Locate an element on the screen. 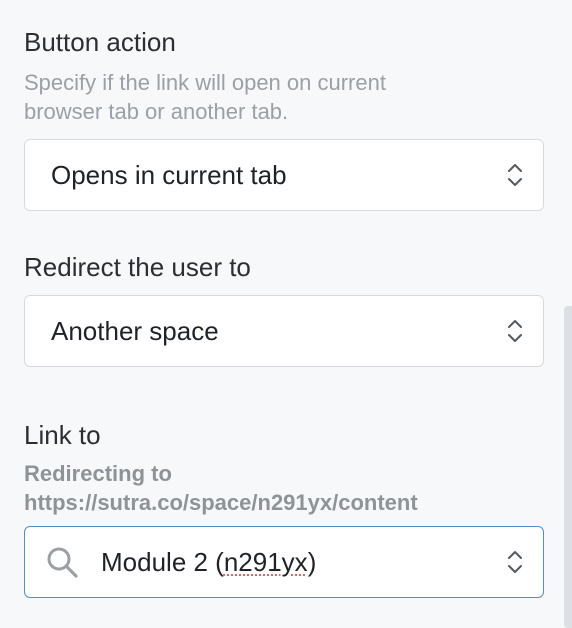 The height and width of the screenshot is (628, 572). button-action-select: Opens in current tab is located at coordinates (284, 175).